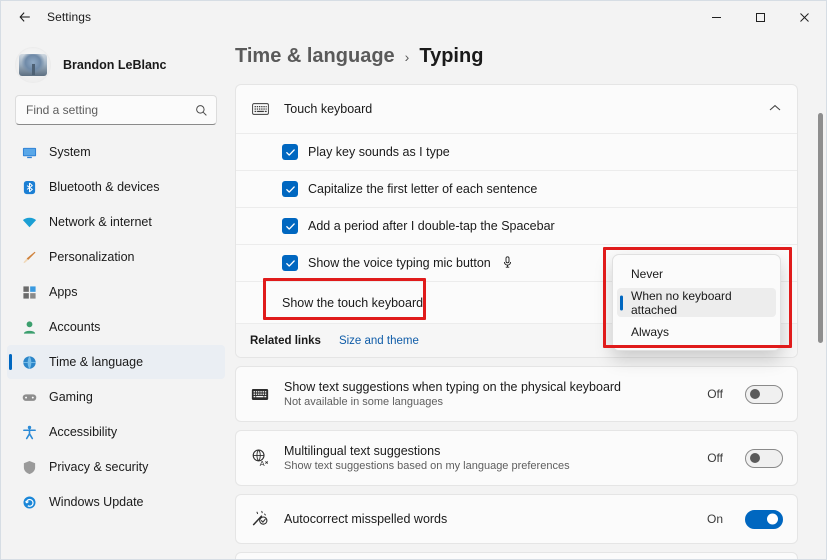 This screenshot has height=560, width=827. I want to click on back-button, so click(25, 17).